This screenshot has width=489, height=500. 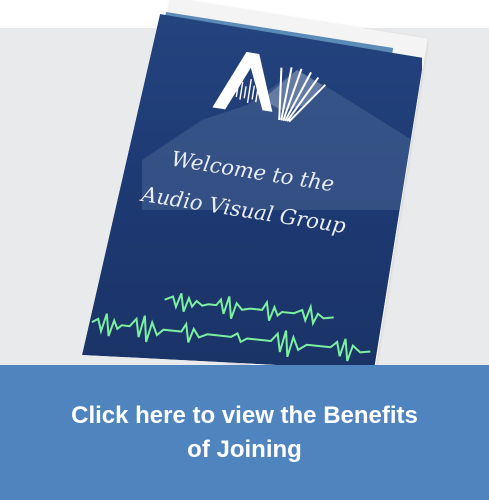 What do you see at coordinates (244, 449) in the screenshot?
I see `view-benefits-label-line2: of Joining` at bounding box center [244, 449].